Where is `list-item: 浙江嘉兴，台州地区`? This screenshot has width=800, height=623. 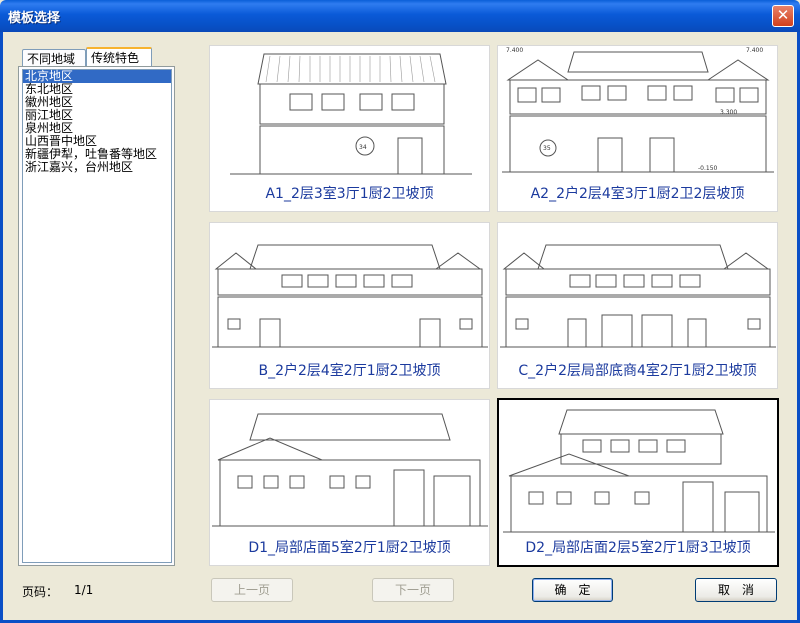
list-item: 浙江嘉兴，台州地区 is located at coordinates (97, 167).